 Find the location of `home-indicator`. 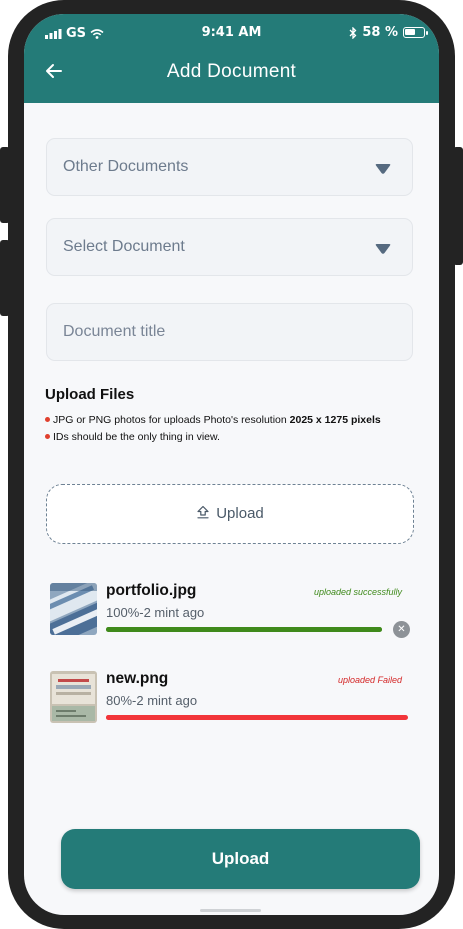

home-indicator is located at coordinates (230, 910).